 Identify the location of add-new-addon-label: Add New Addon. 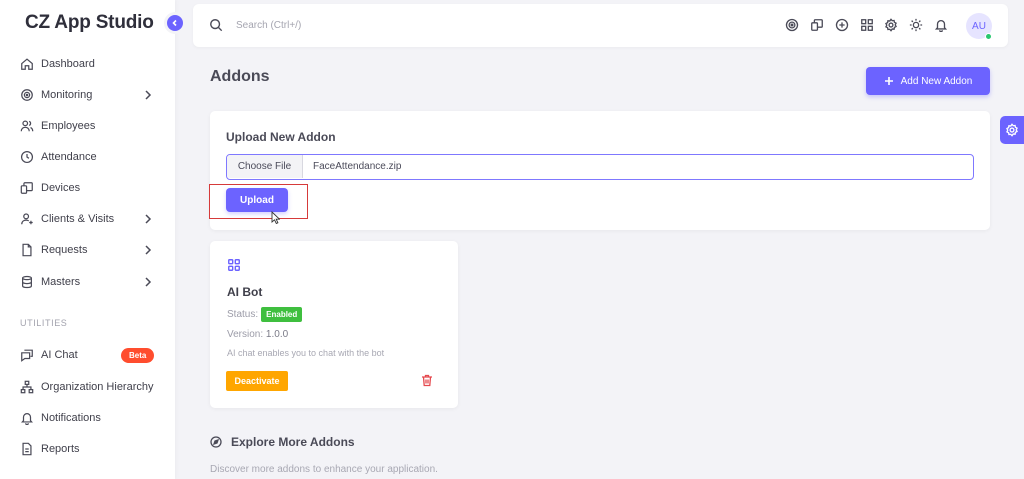
(936, 81).